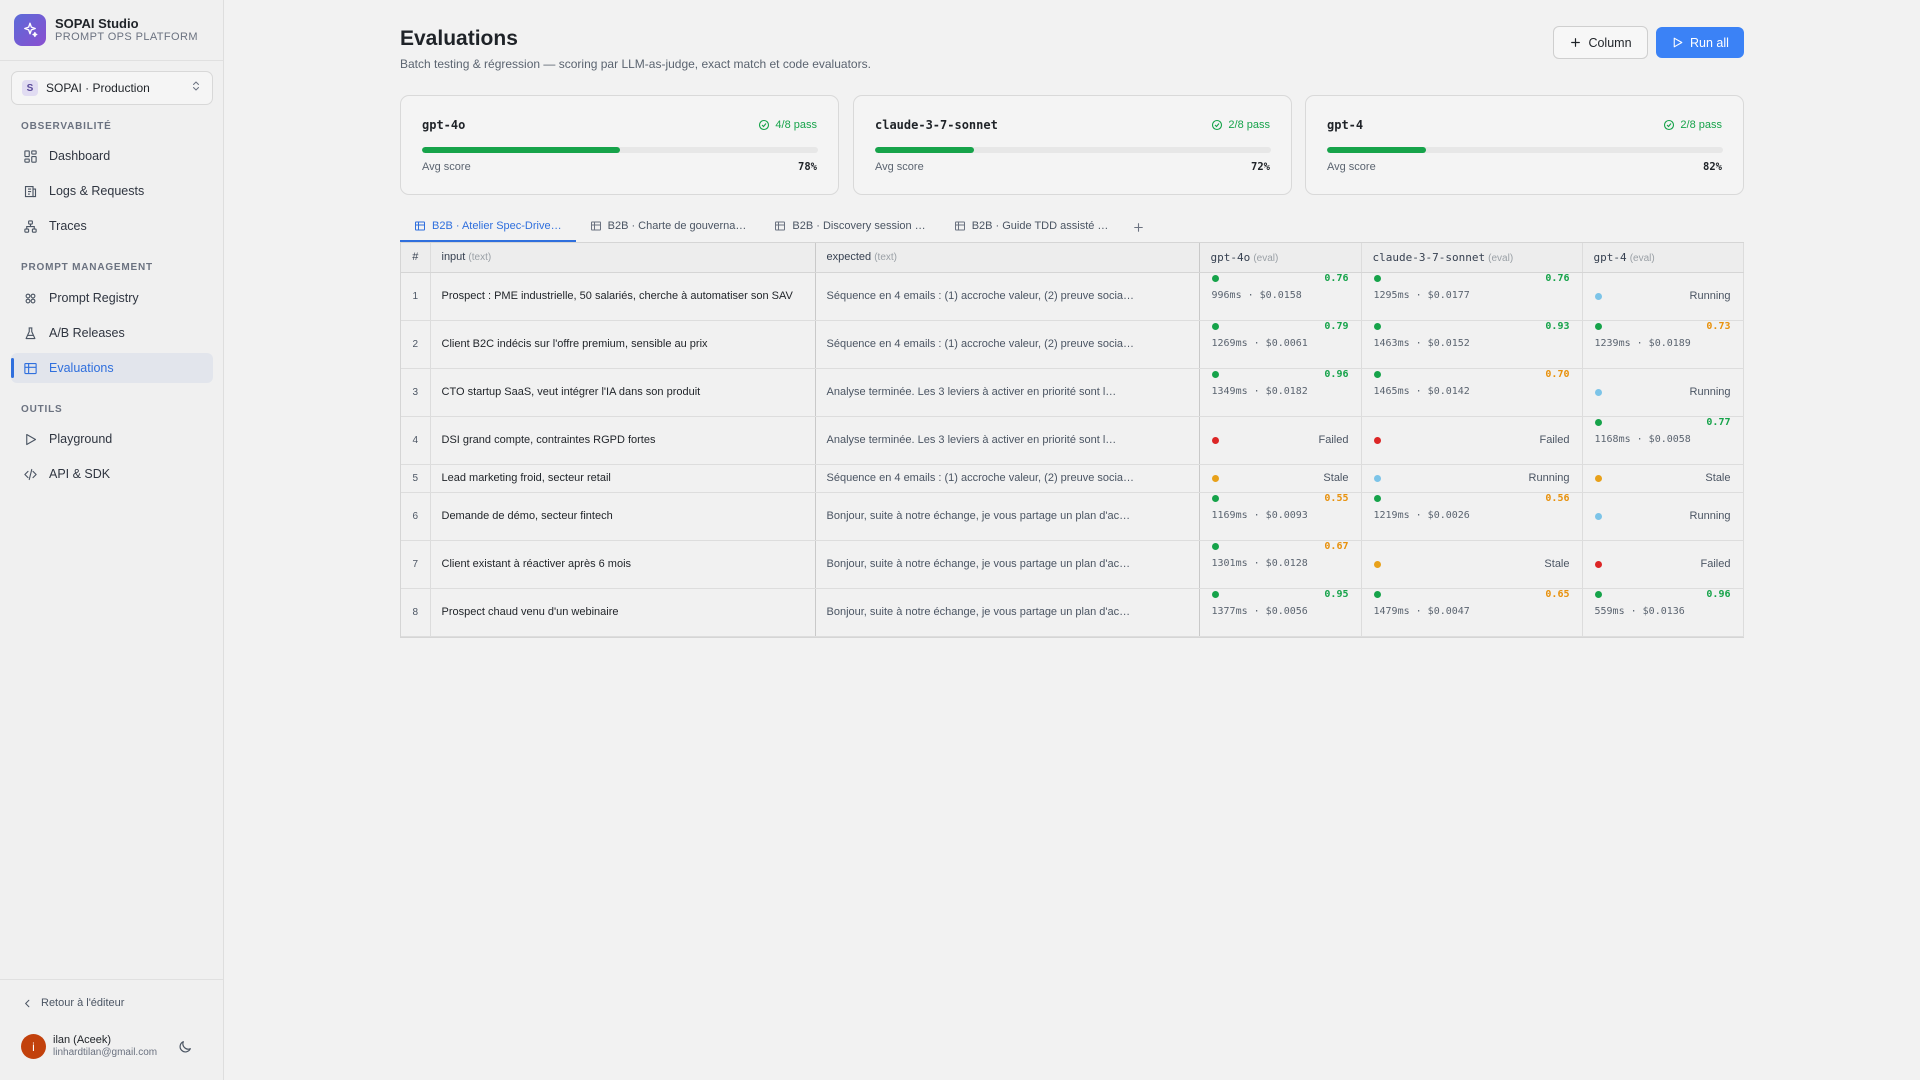 Image resolution: width=1920 pixels, height=1080 pixels. I want to click on col-header-expected: expected (text), so click(1007, 258).